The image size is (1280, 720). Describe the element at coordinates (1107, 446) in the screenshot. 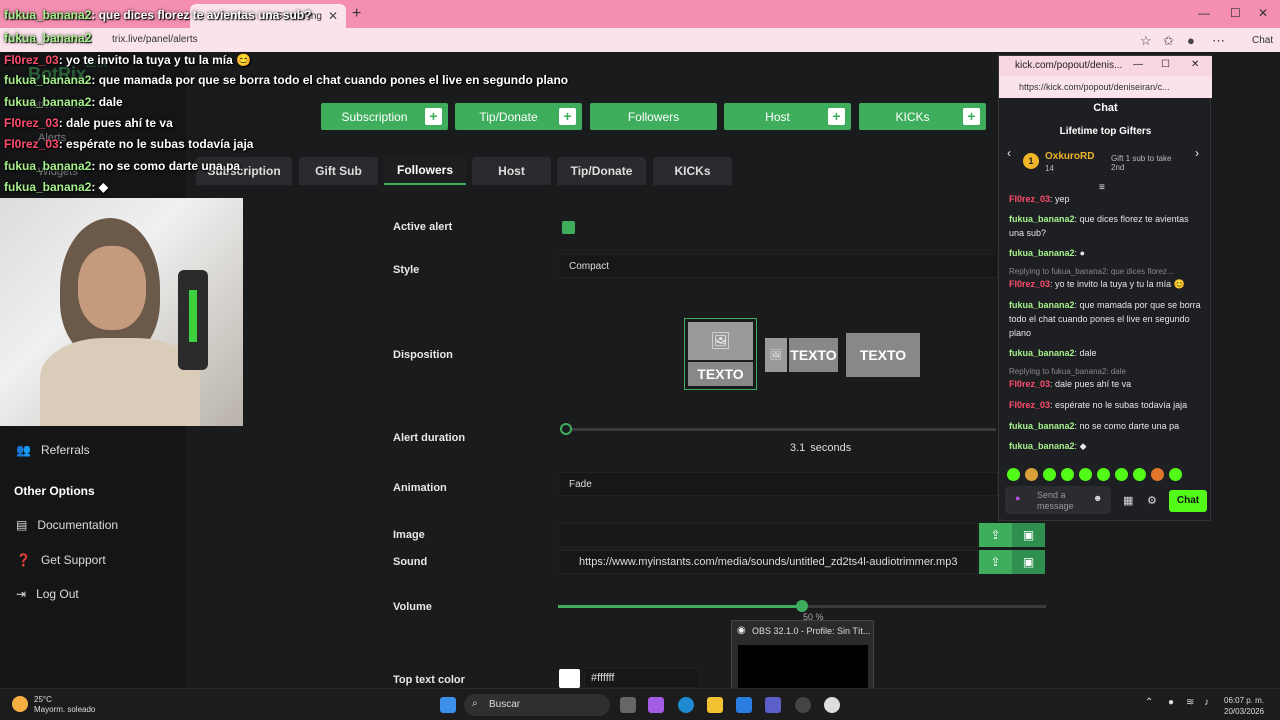

I see `chat-message: fukua_banana2: ◆` at that location.